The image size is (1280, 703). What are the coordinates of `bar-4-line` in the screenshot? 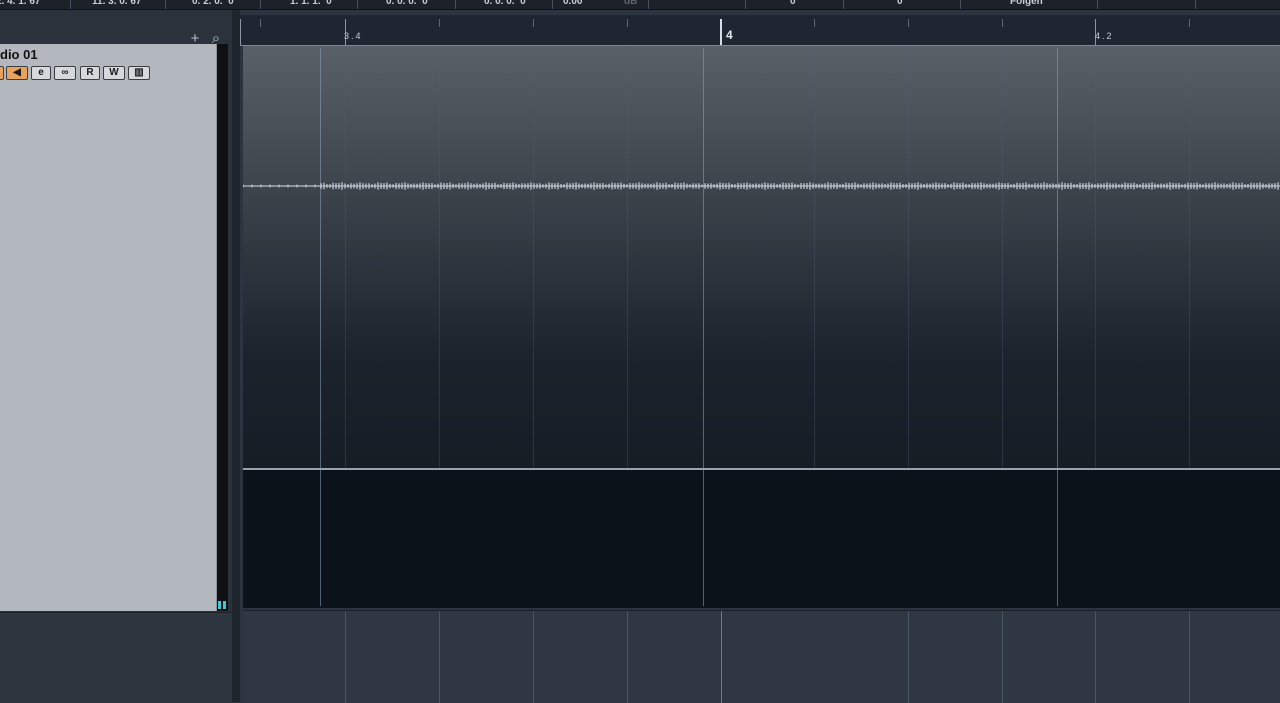 It's located at (721, 657).